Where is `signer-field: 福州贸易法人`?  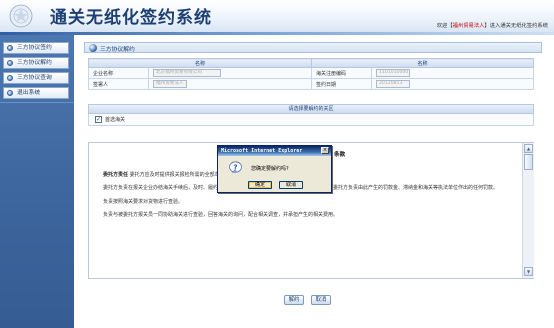
signer-field: 福州贸易法人 is located at coordinates (170, 84).